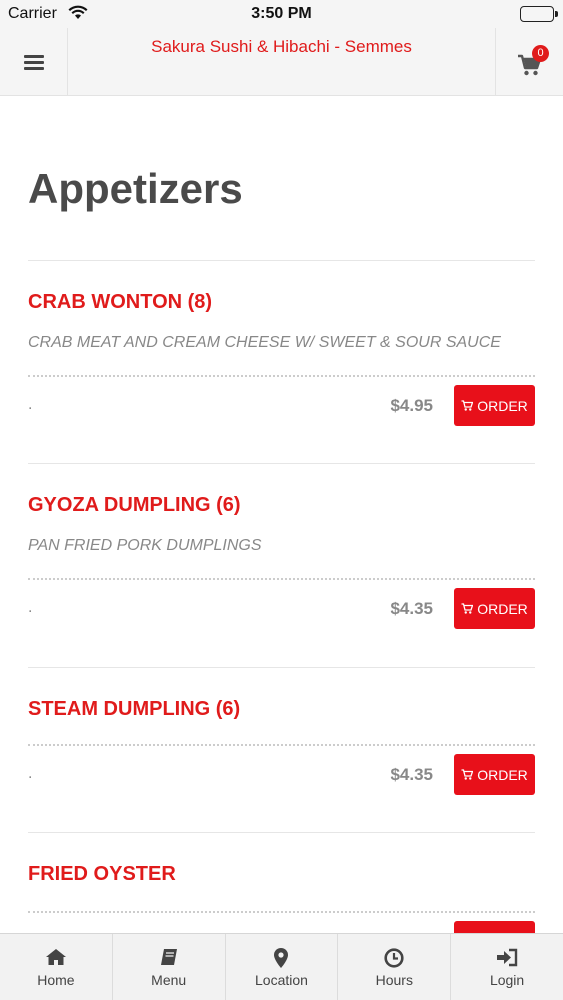 The width and height of the screenshot is (563, 1000). What do you see at coordinates (134, 505) in the screenshot?
I see `item-name: GYOZA DUMPLING (6)` at bounding box center [134, 505].